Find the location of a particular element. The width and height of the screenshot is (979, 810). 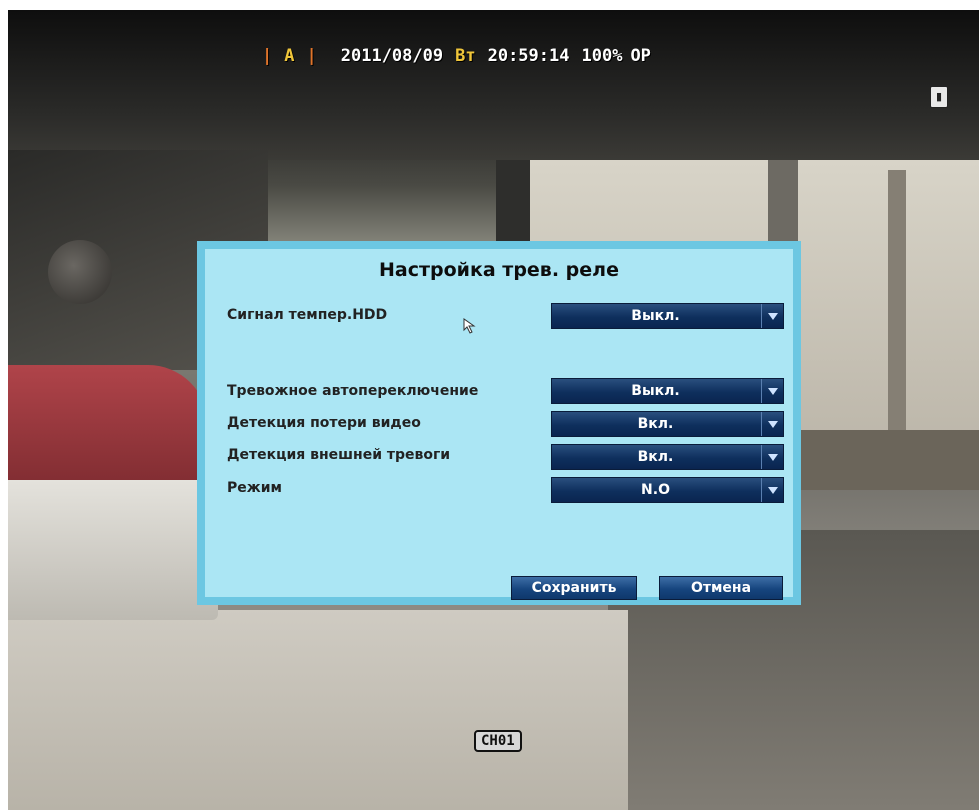

alarm-autoswitch-label: Тревожное автопереключение is located at coordinates (353, 391).